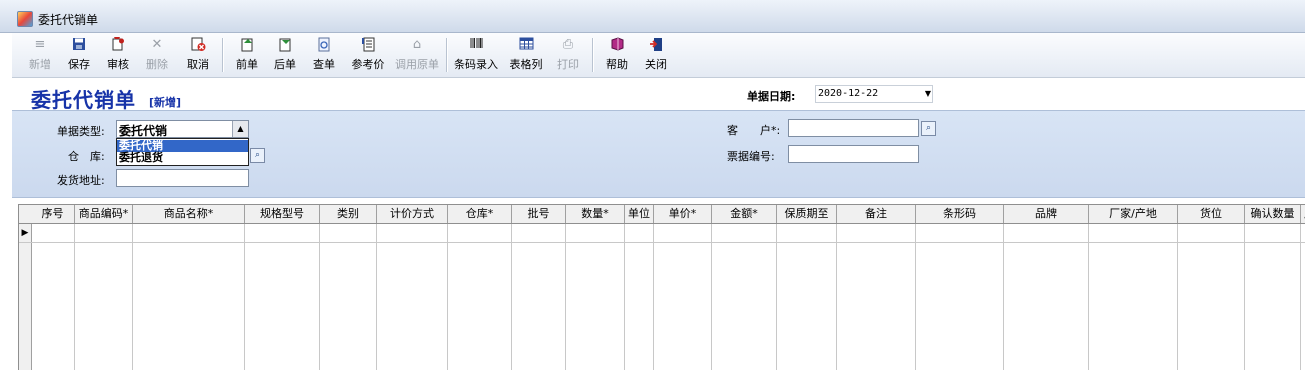  Describe the element at coordinates (928, 93) in the screenshot. I see `chevron-down-icon: ▼` at that location.